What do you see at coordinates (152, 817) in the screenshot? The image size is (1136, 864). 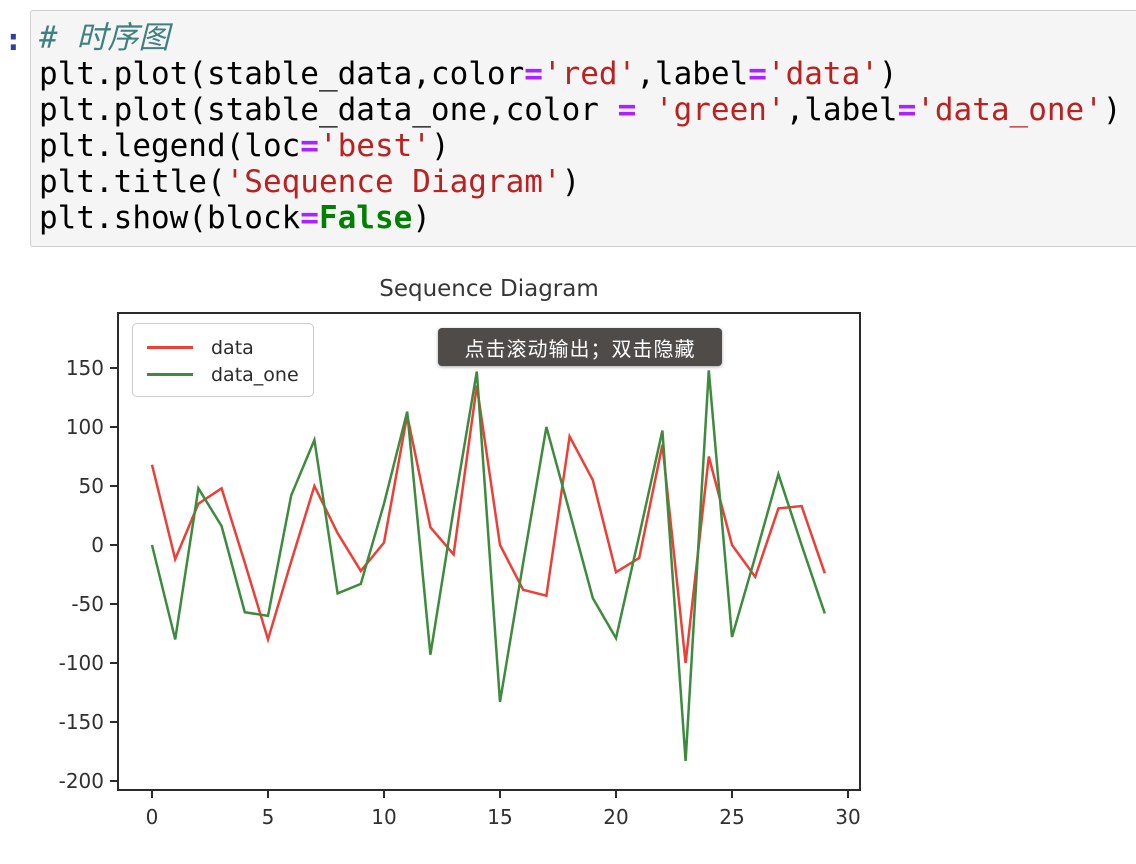 I see `x-tick-label: 0` at bounding box center [152, 817].